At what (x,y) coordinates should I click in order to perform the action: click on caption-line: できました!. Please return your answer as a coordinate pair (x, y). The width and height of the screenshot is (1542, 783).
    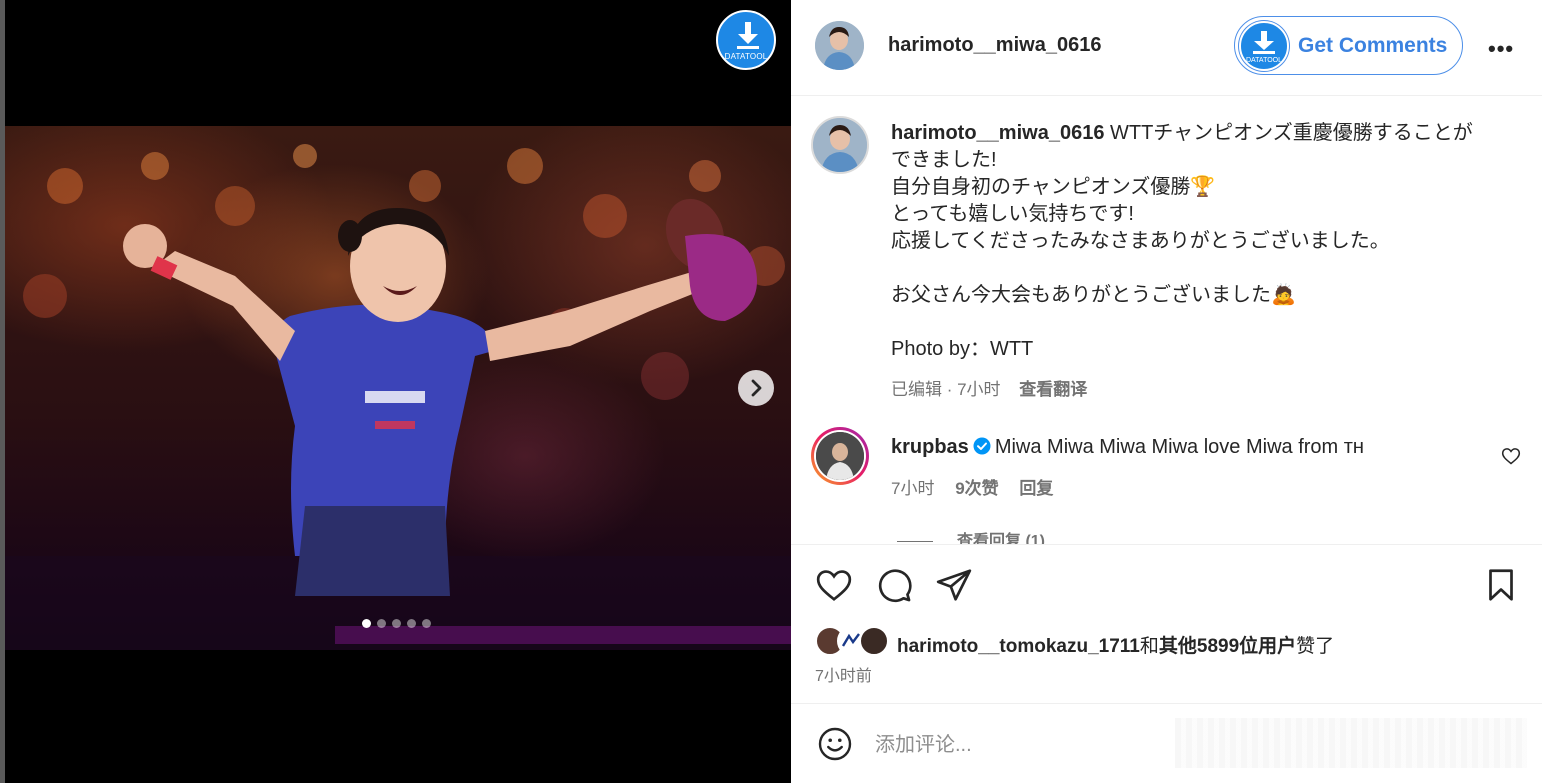
    Looking at the image, I should click on (944, 160).